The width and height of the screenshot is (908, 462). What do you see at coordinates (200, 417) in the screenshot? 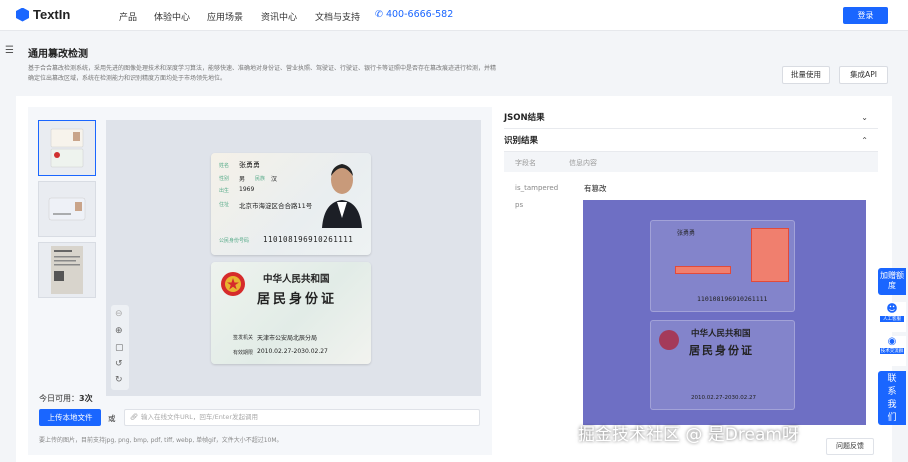
I see `url-placeholder: 输入在线文件URL，回车/Enter发起调用` at bounding box center [200, 417].